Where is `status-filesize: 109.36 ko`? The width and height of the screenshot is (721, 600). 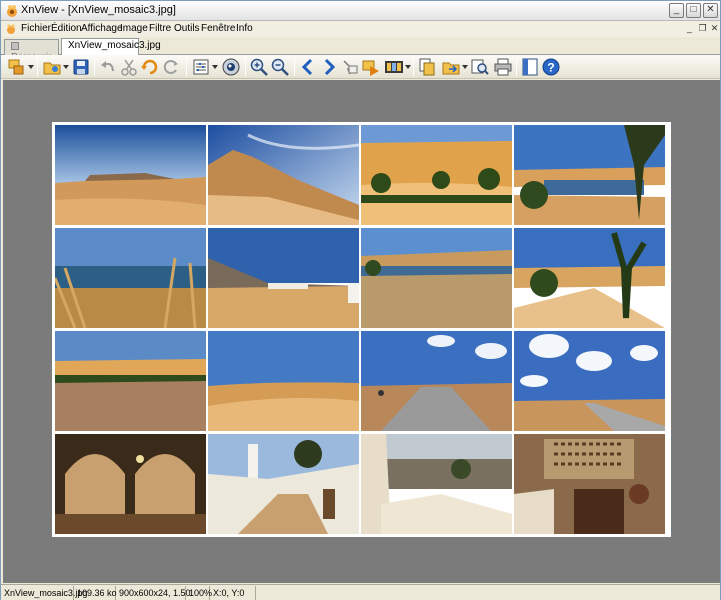 status-filesize: 109.36 ko is located at coordinates (95, 593).